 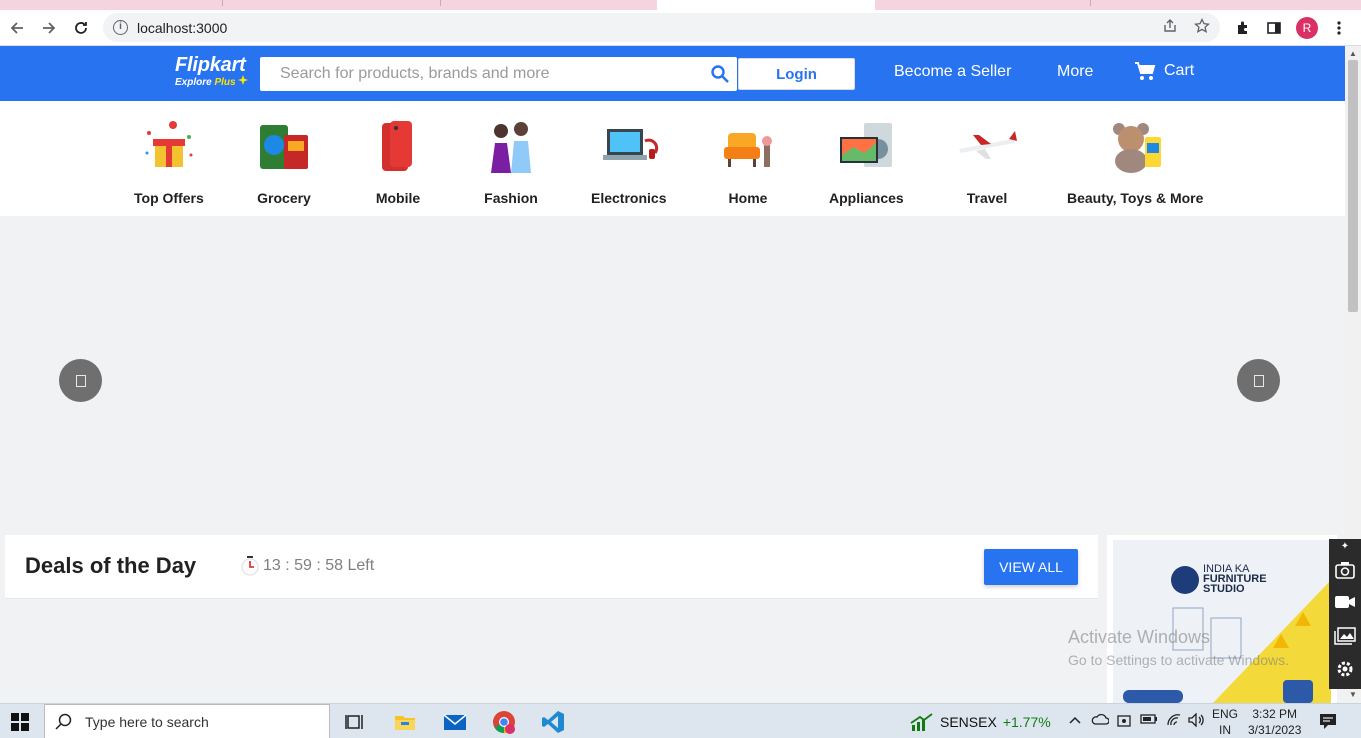 I want to click on notification-icon, so click(x=1328, y=722).